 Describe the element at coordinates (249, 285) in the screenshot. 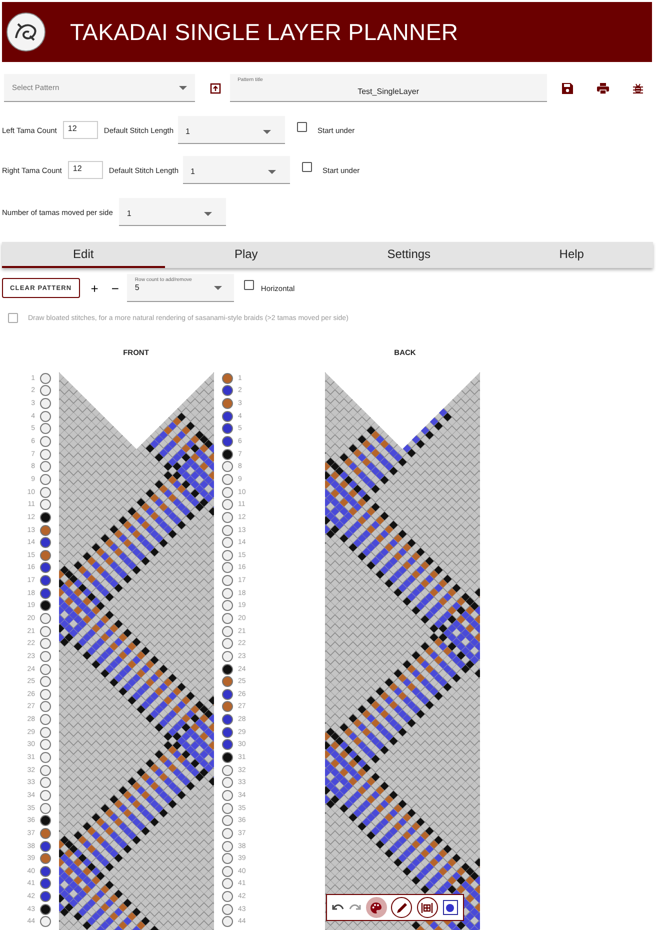

I see `horizontal-checkbox` at that location.